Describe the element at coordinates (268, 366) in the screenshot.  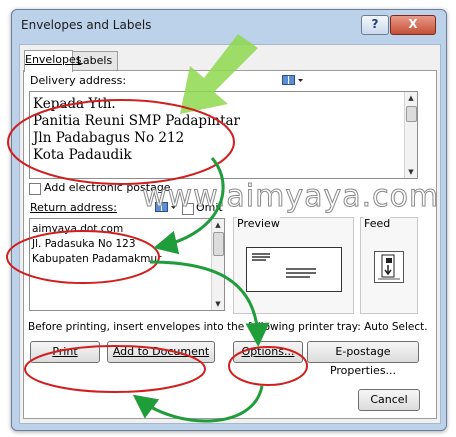
I see `options-highlight` at that location.